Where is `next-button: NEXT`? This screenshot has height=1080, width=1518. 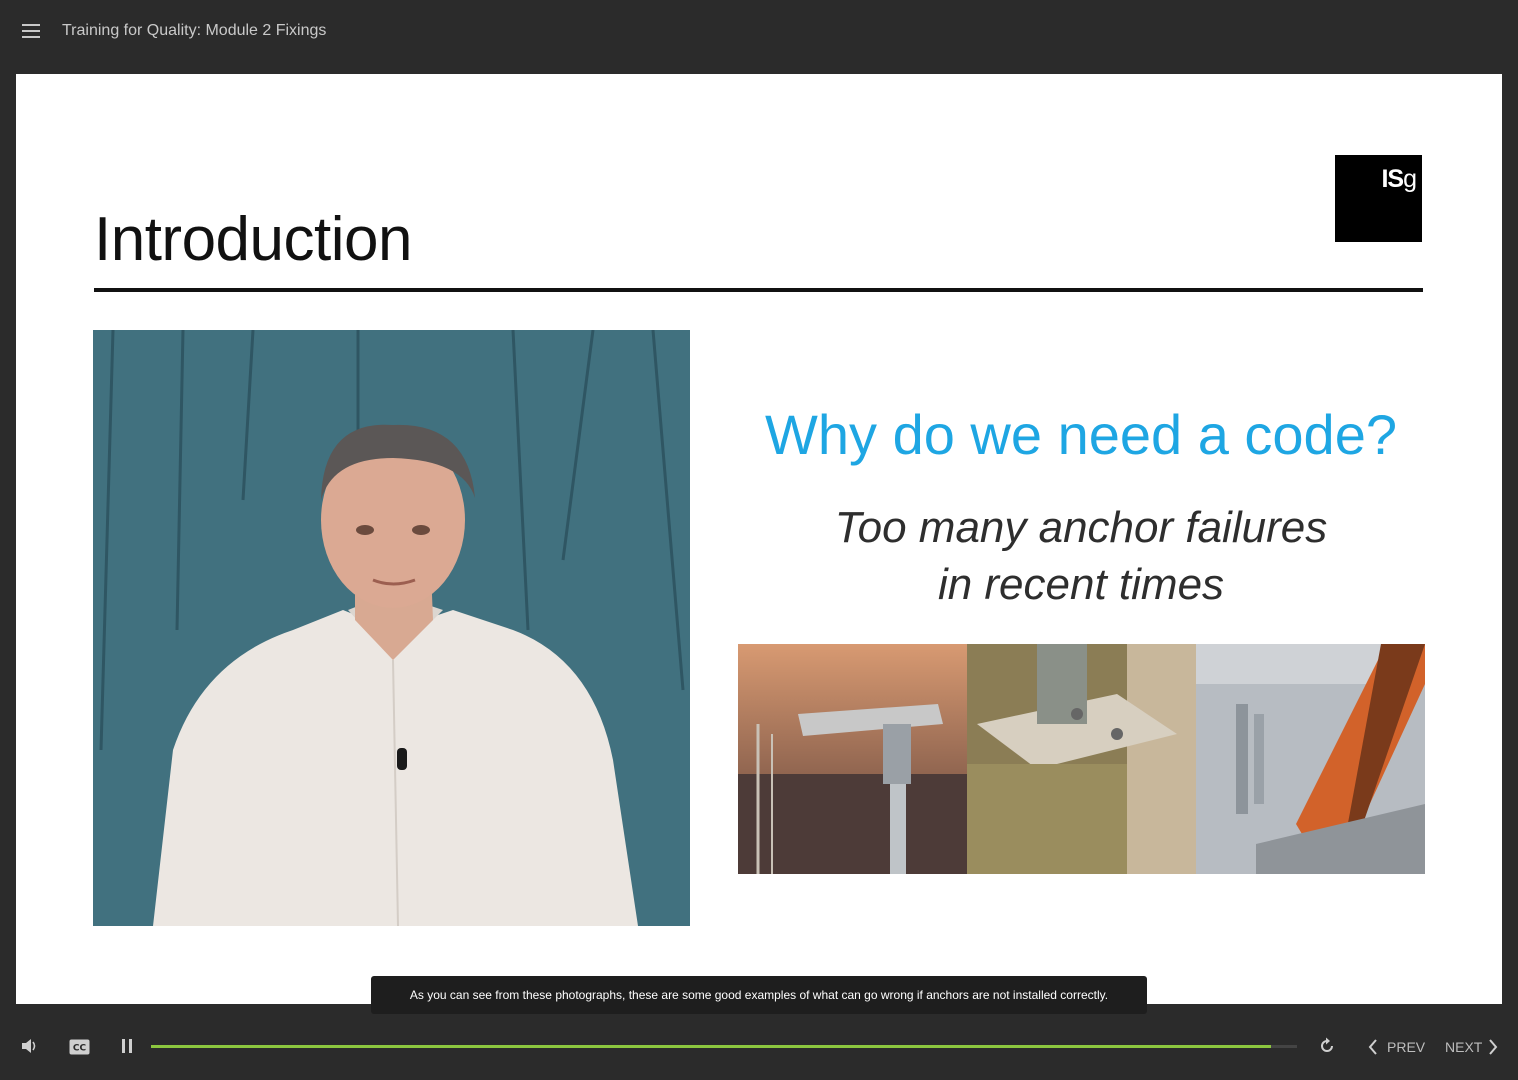
next-button: NEXT is located at coordinates (1474, 1047).